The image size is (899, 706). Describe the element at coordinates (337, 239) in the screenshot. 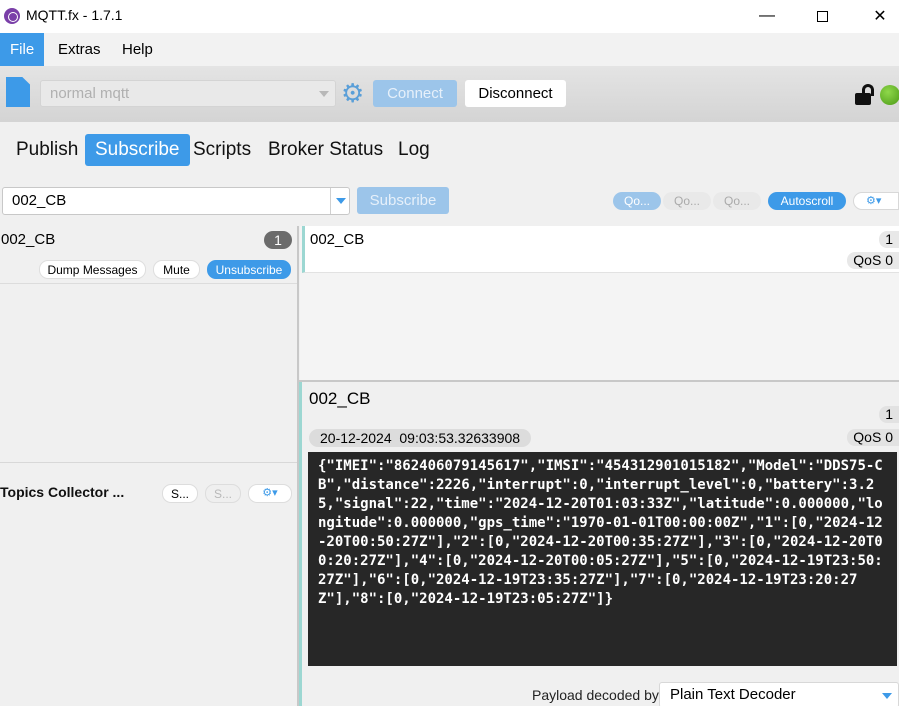

I see `message-topic: 002_CB` at that location.